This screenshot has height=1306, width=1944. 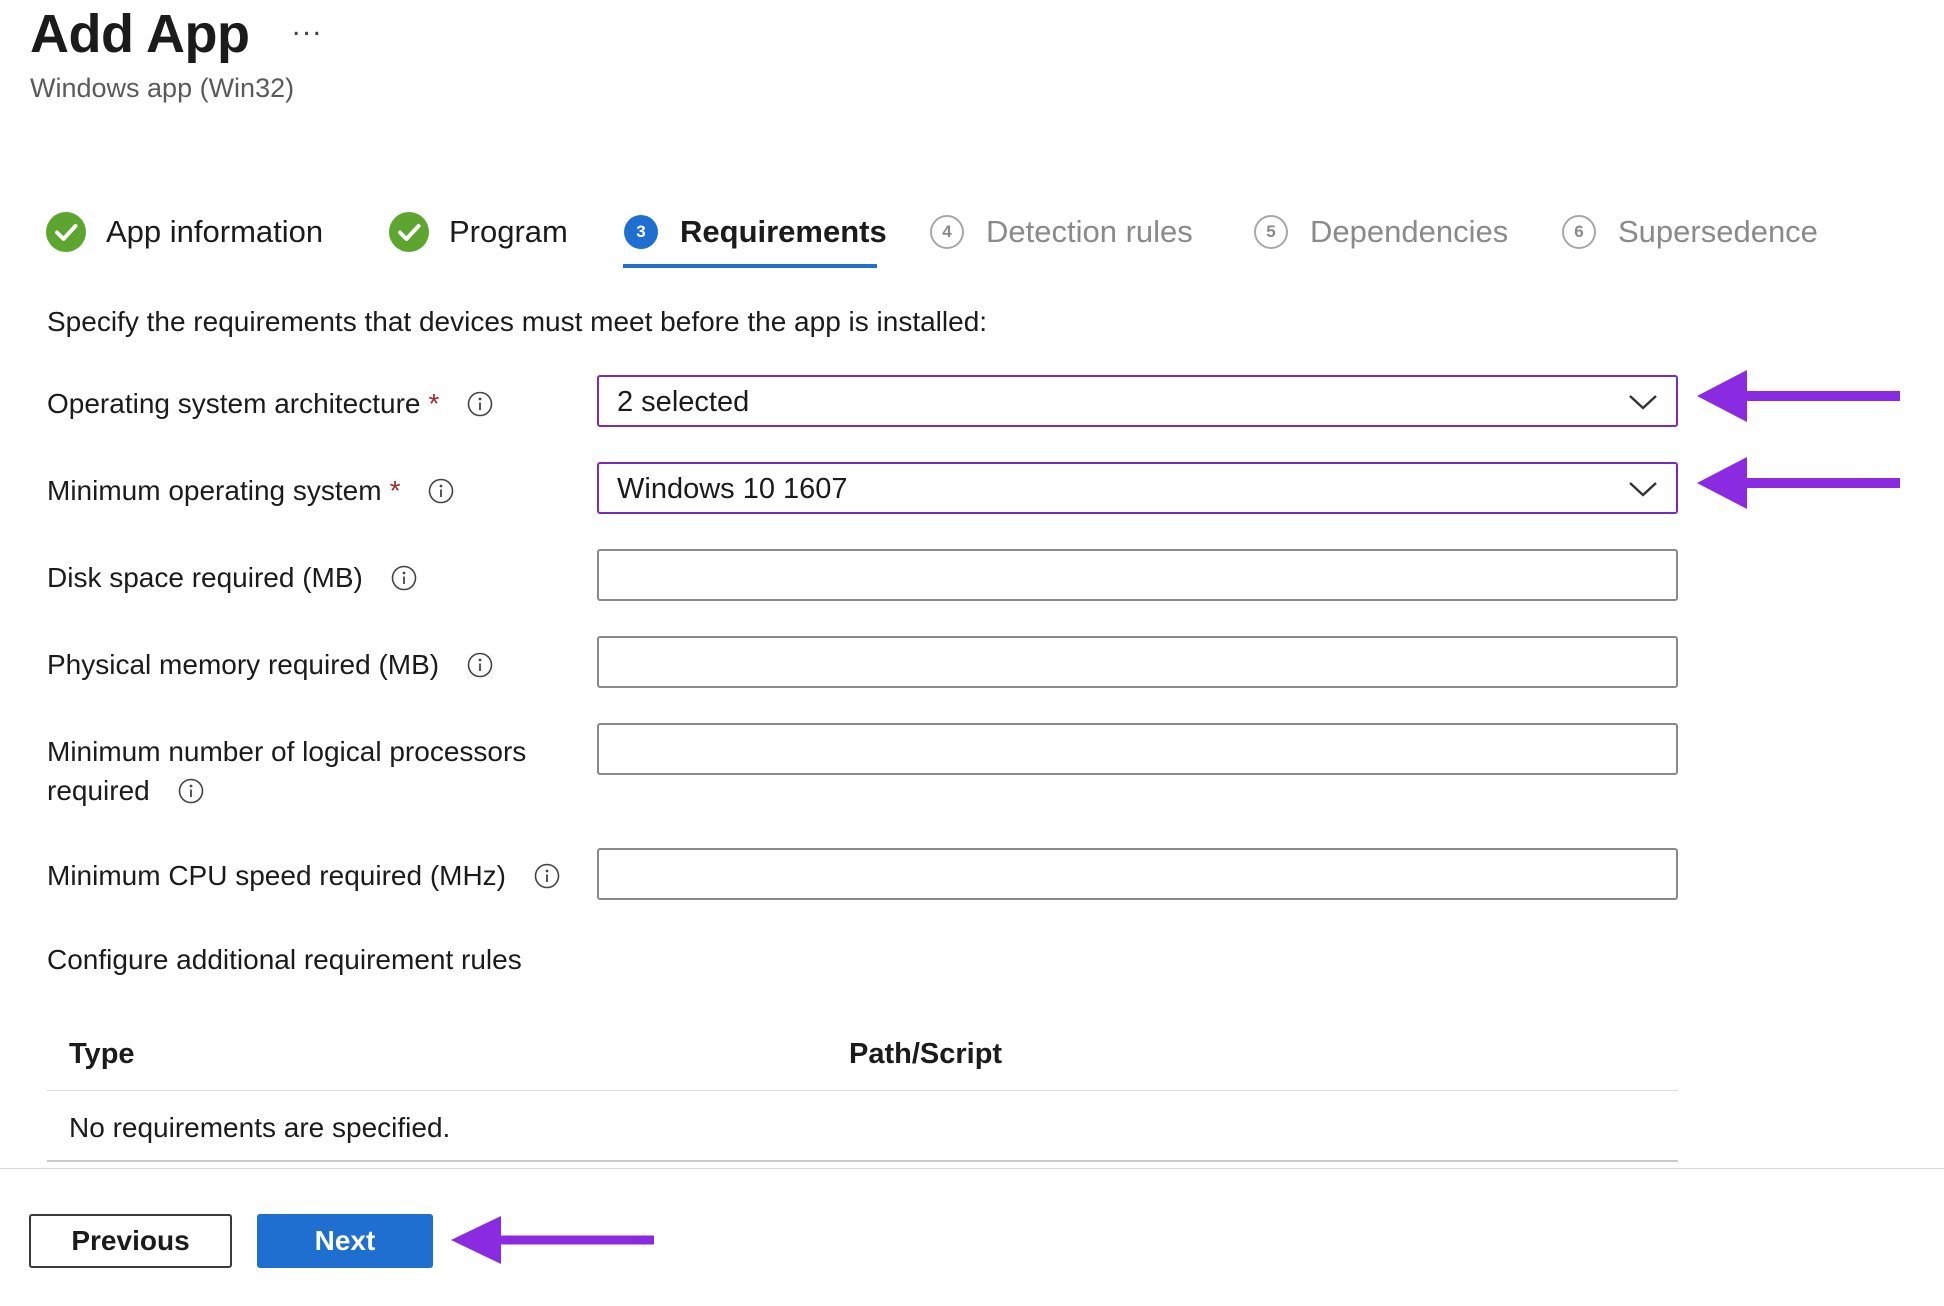 What do you see at coordinates (1137, 401) in the screenshot?
I see `os-architecture-dropdown: 2 selected` at bounding box center [1137, 401].